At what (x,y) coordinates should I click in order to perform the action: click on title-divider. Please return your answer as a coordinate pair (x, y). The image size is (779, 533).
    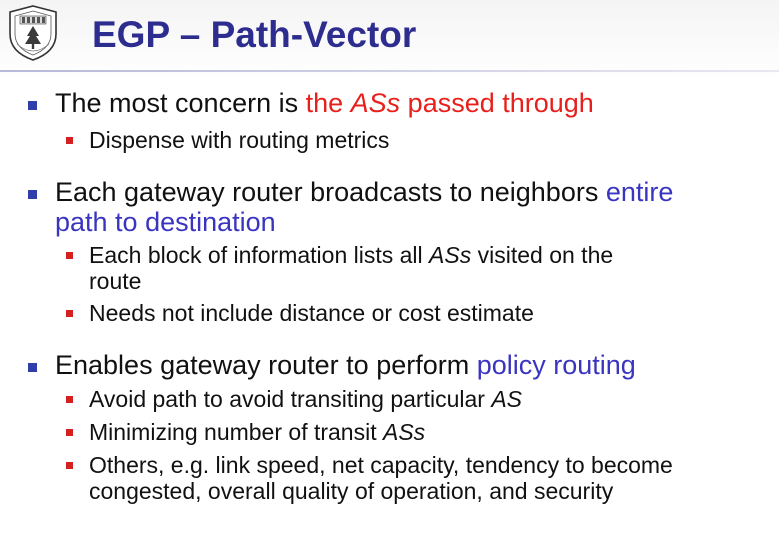
    Looking at the image, I should click on (389, 71).